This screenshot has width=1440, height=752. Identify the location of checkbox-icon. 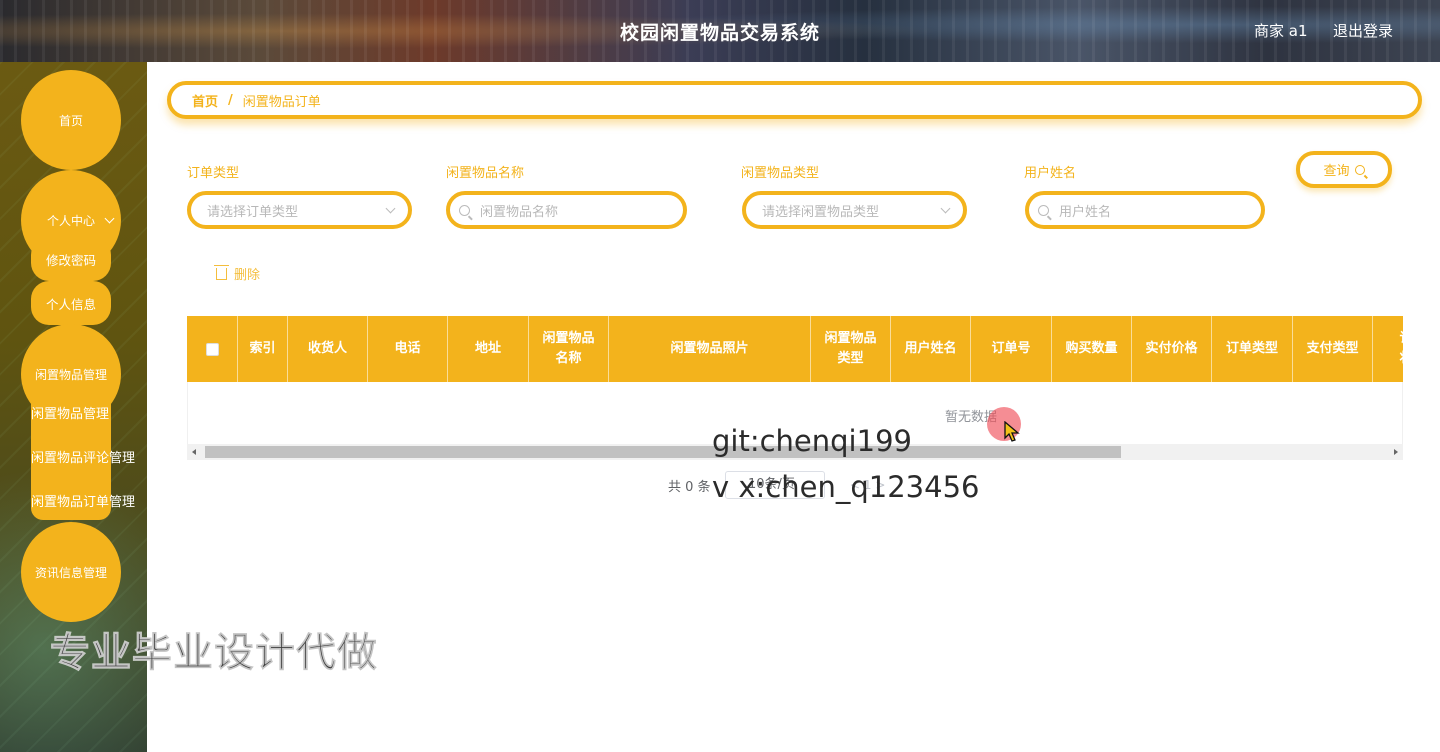
(212, 349).